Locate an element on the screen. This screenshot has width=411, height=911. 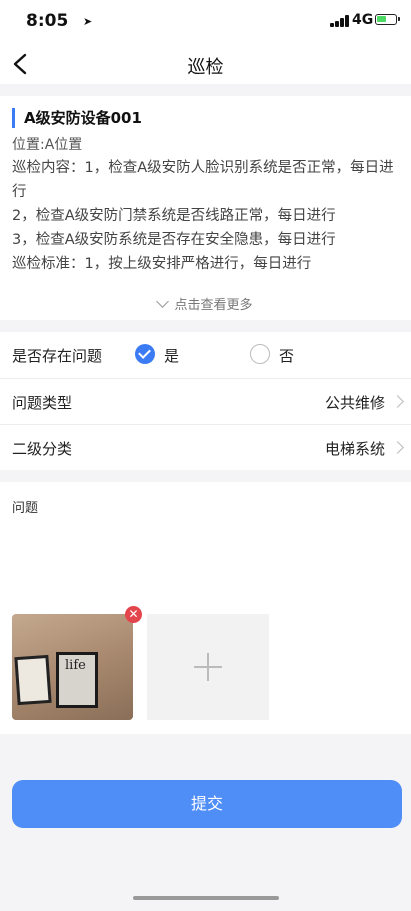
poster-frame-right: life is located at coordinates (77, 680).